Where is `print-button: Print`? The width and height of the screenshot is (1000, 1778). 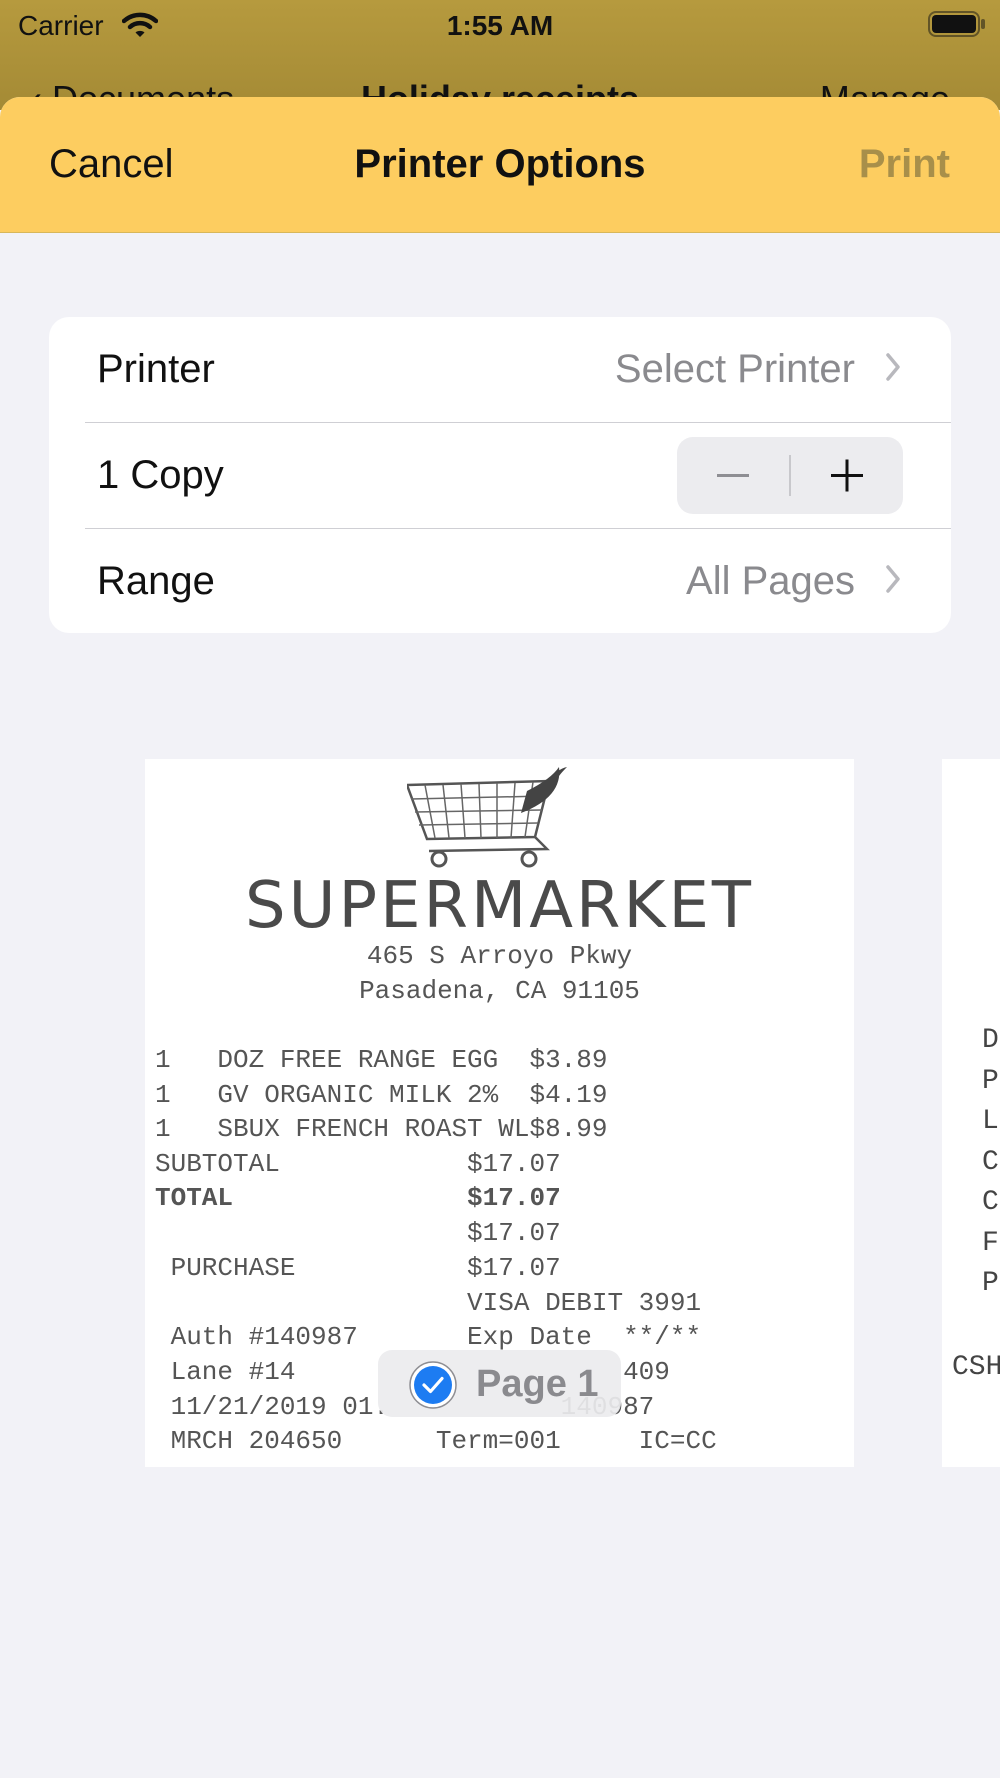 print-button: Print is located at coordinates (904, 164).